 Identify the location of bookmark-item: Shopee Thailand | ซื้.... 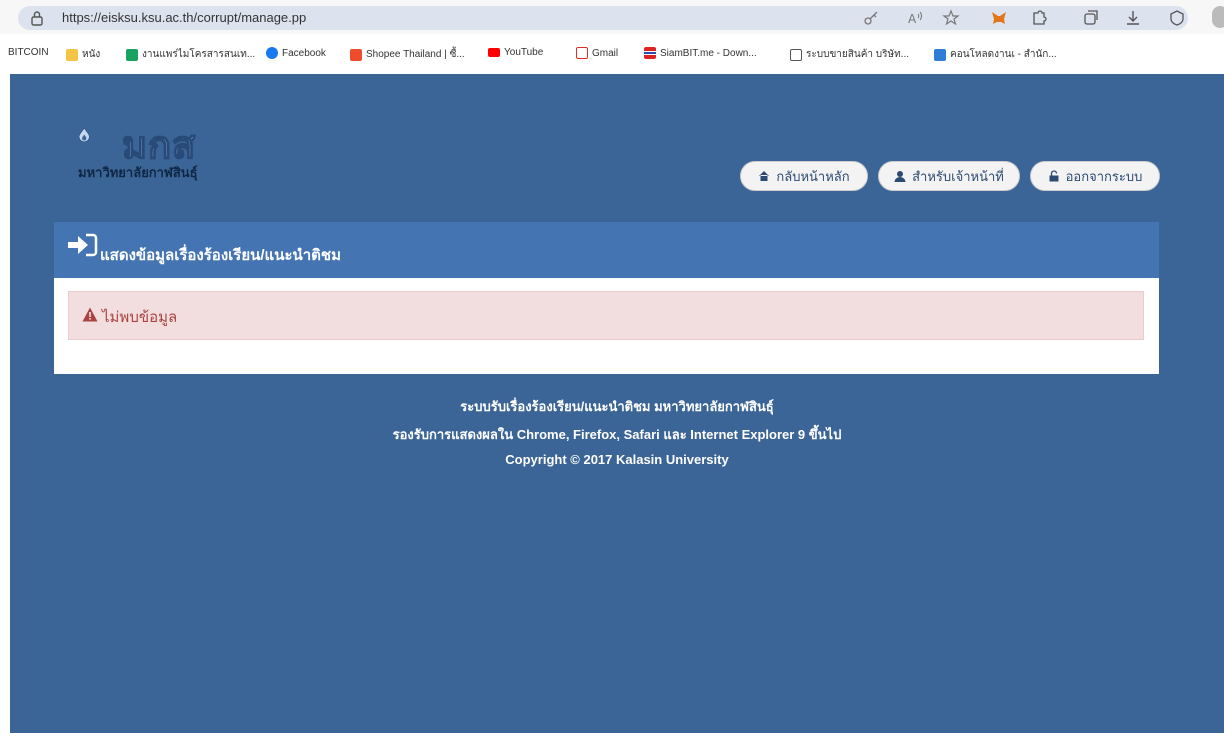
(407, 54).